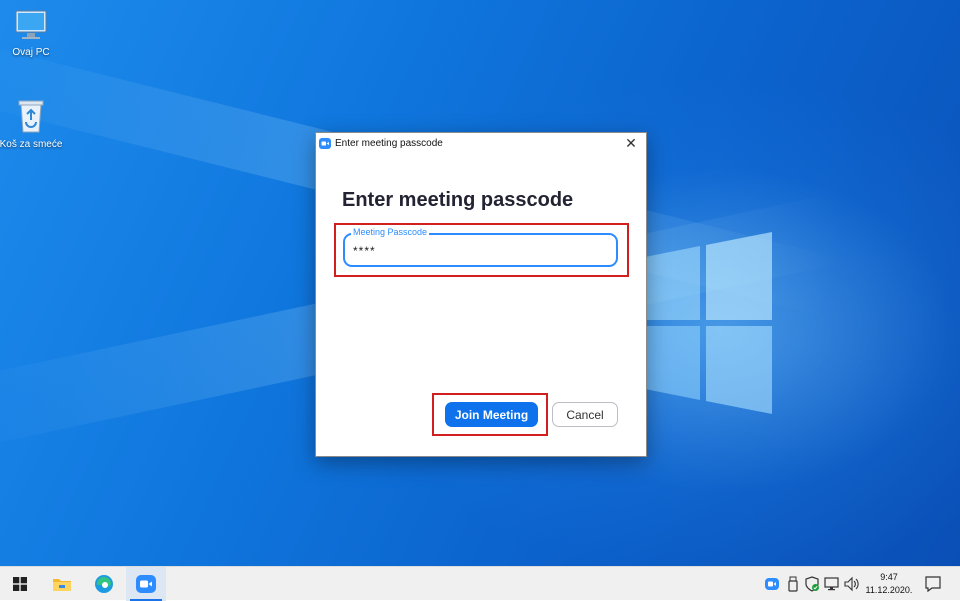 The height and width of the screenshot is (601, 960). I want to click on edge-icon, so click(104, 584).